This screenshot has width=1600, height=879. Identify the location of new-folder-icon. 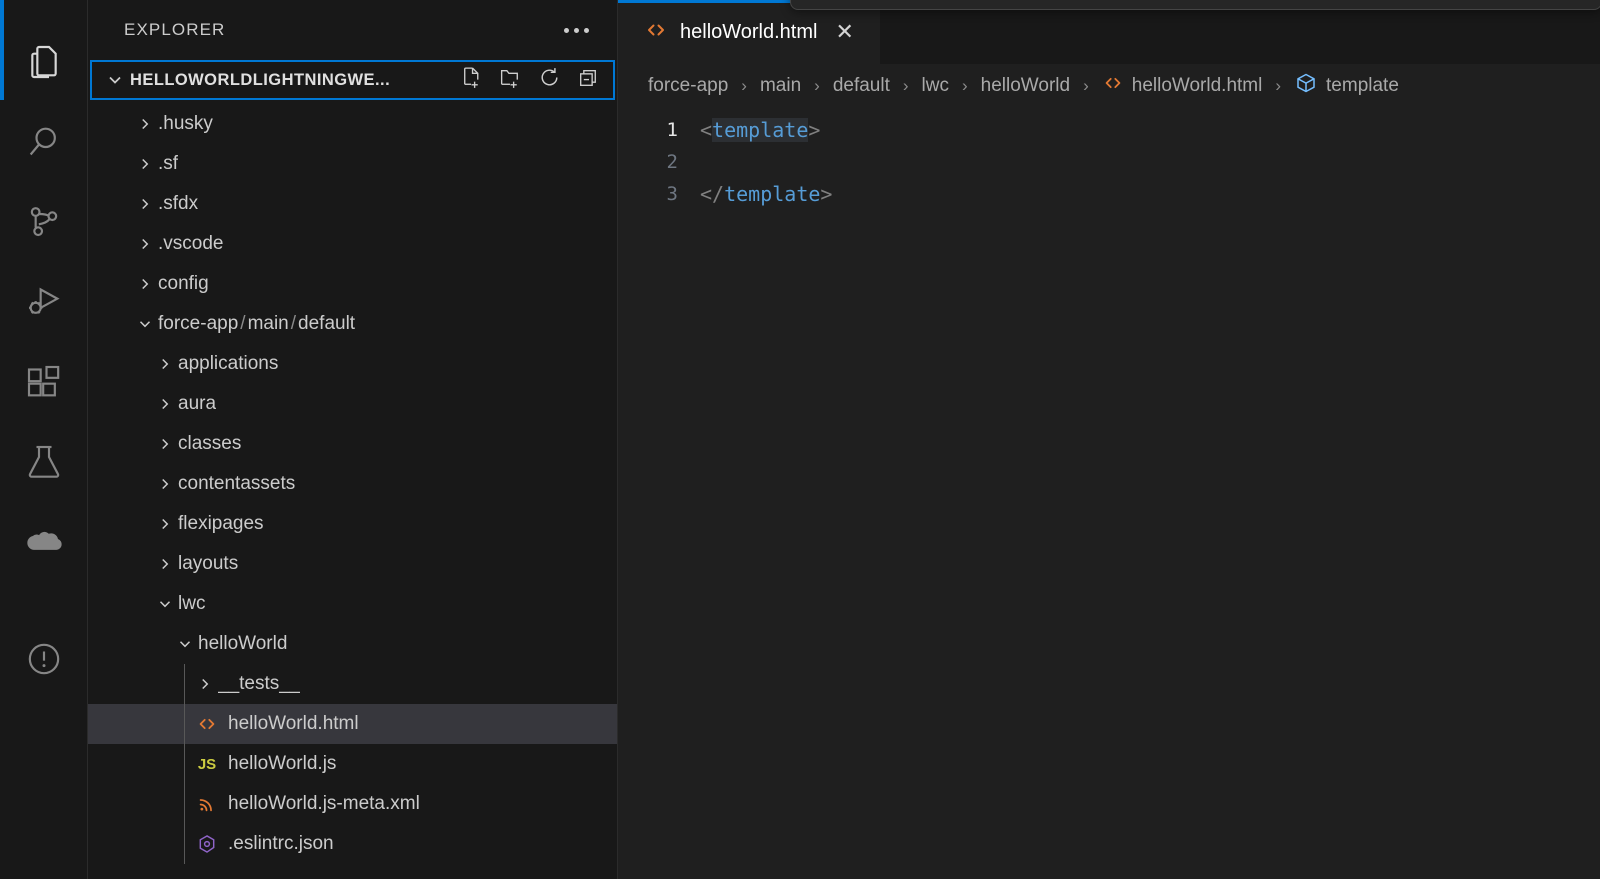
(510, 80).